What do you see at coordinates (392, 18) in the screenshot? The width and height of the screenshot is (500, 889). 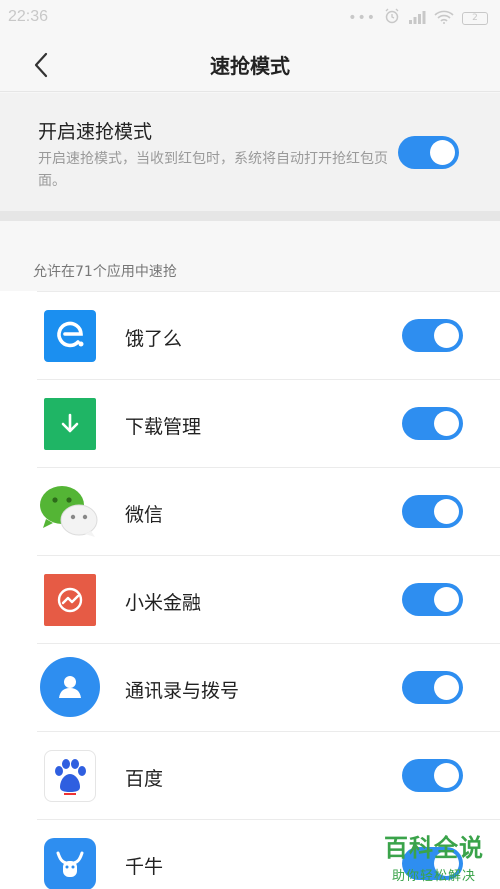 I see `alarm-icon` at bounding box center [392, 18].